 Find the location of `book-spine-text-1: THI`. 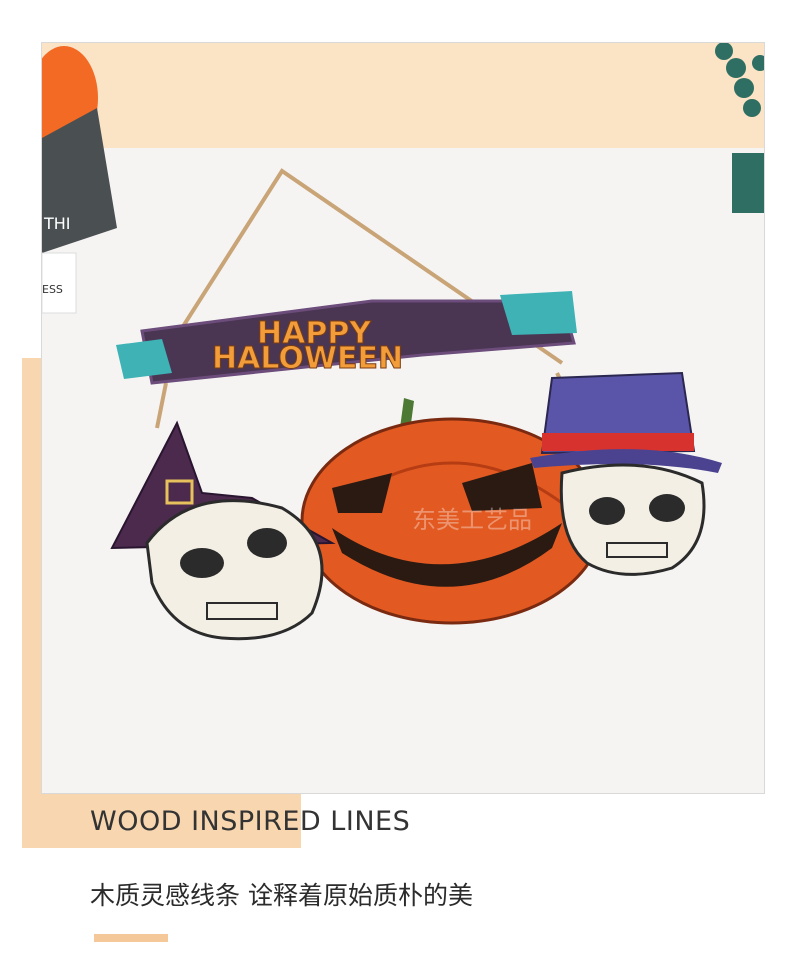

book-spine-text-1: THI is located at coordinates (57, 223).